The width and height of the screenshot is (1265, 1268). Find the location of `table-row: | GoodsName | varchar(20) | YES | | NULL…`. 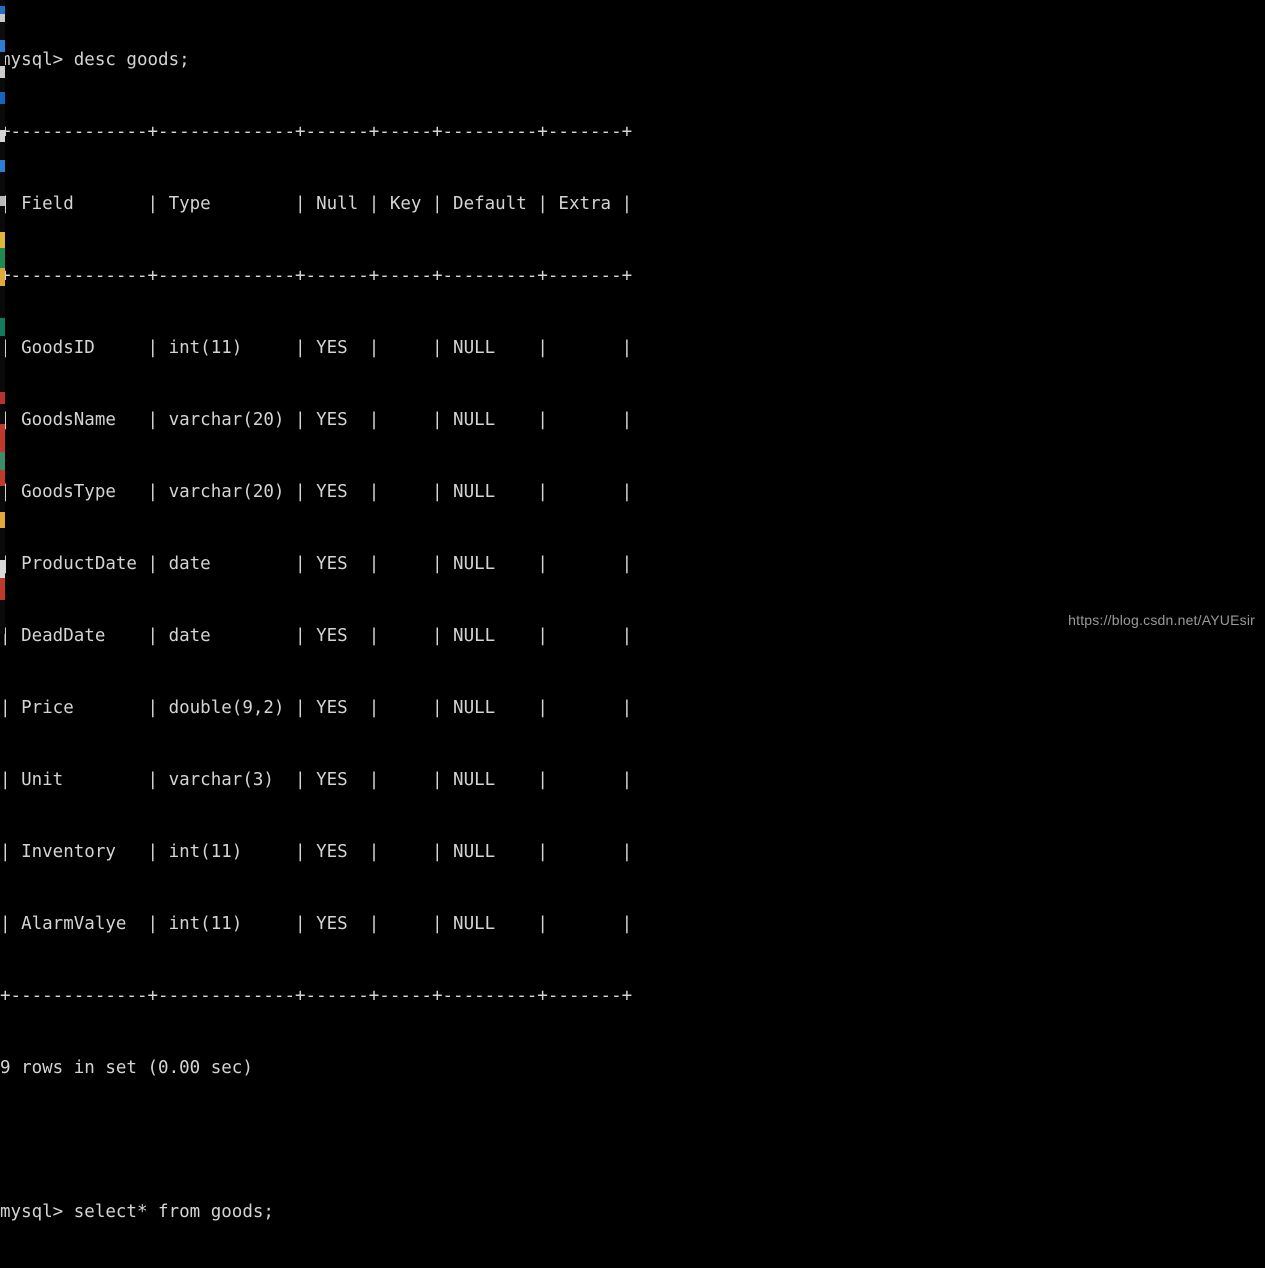

table-row: | GoodsName | varchar(20) | YES | | NULL… is located at coordinates (316, 420).